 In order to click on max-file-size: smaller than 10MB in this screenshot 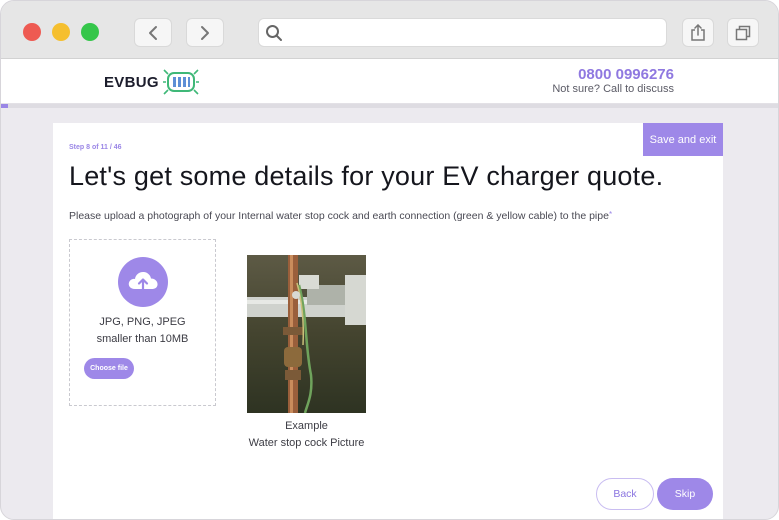, I will do `click(142, 339)`.